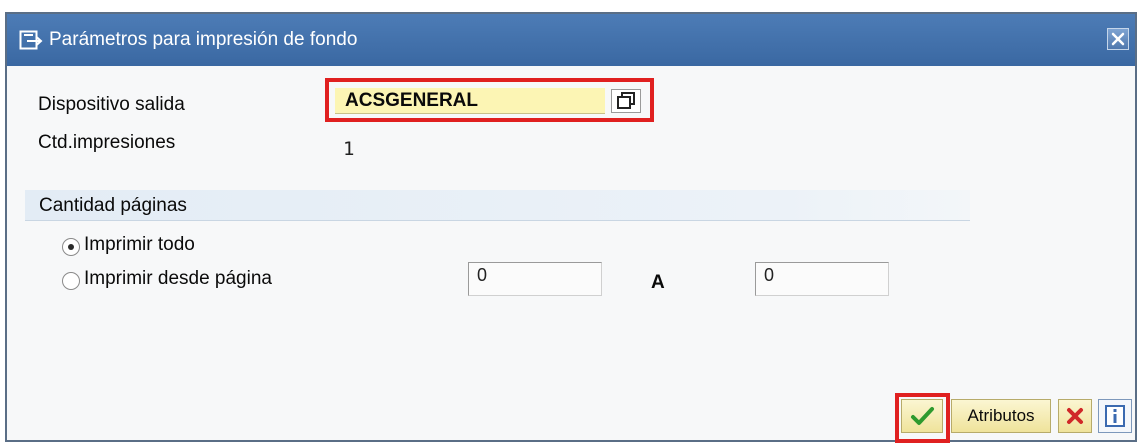  I want to click on cancel-x-icon, so click(1075, 416).